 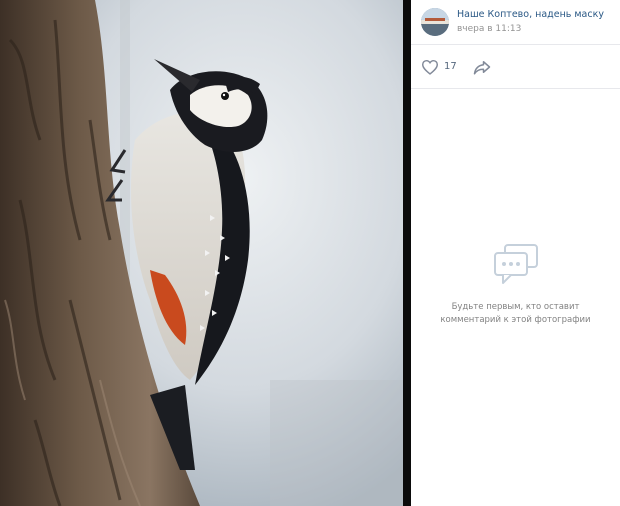 What do you see at coordinates (450, 66) in the screenshot?
I see `like-count: 17` at bounding box center [450, 66].